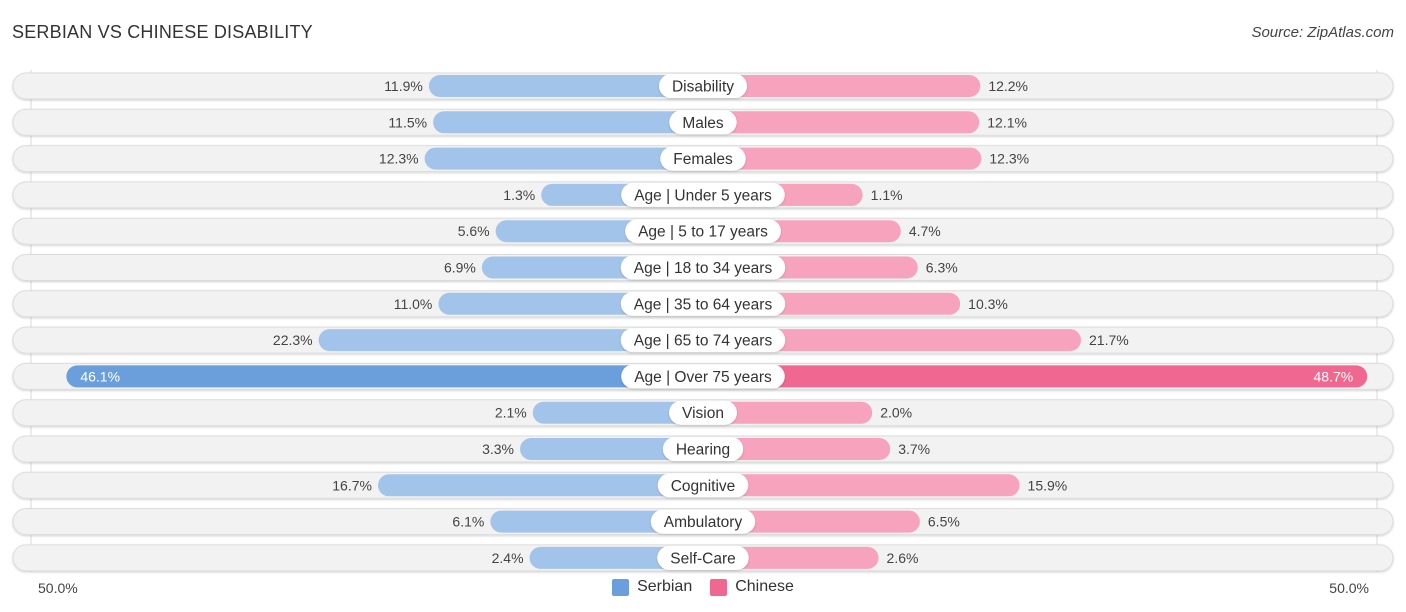 The height and width of the screenshot is (612, 1406). Describe the element at coordinates (719, 587) in the screenshot. I see `legend-swatch-chinese` at that location.